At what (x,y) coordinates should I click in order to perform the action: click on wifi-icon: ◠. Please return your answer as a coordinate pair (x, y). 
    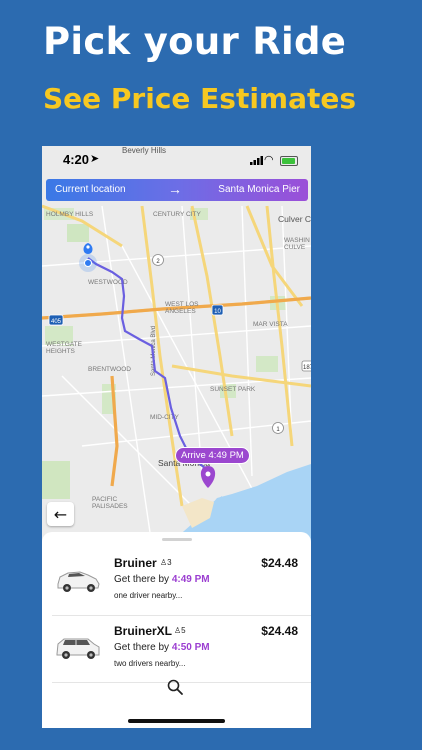
    Looking at the image, I should click on (269, 160).